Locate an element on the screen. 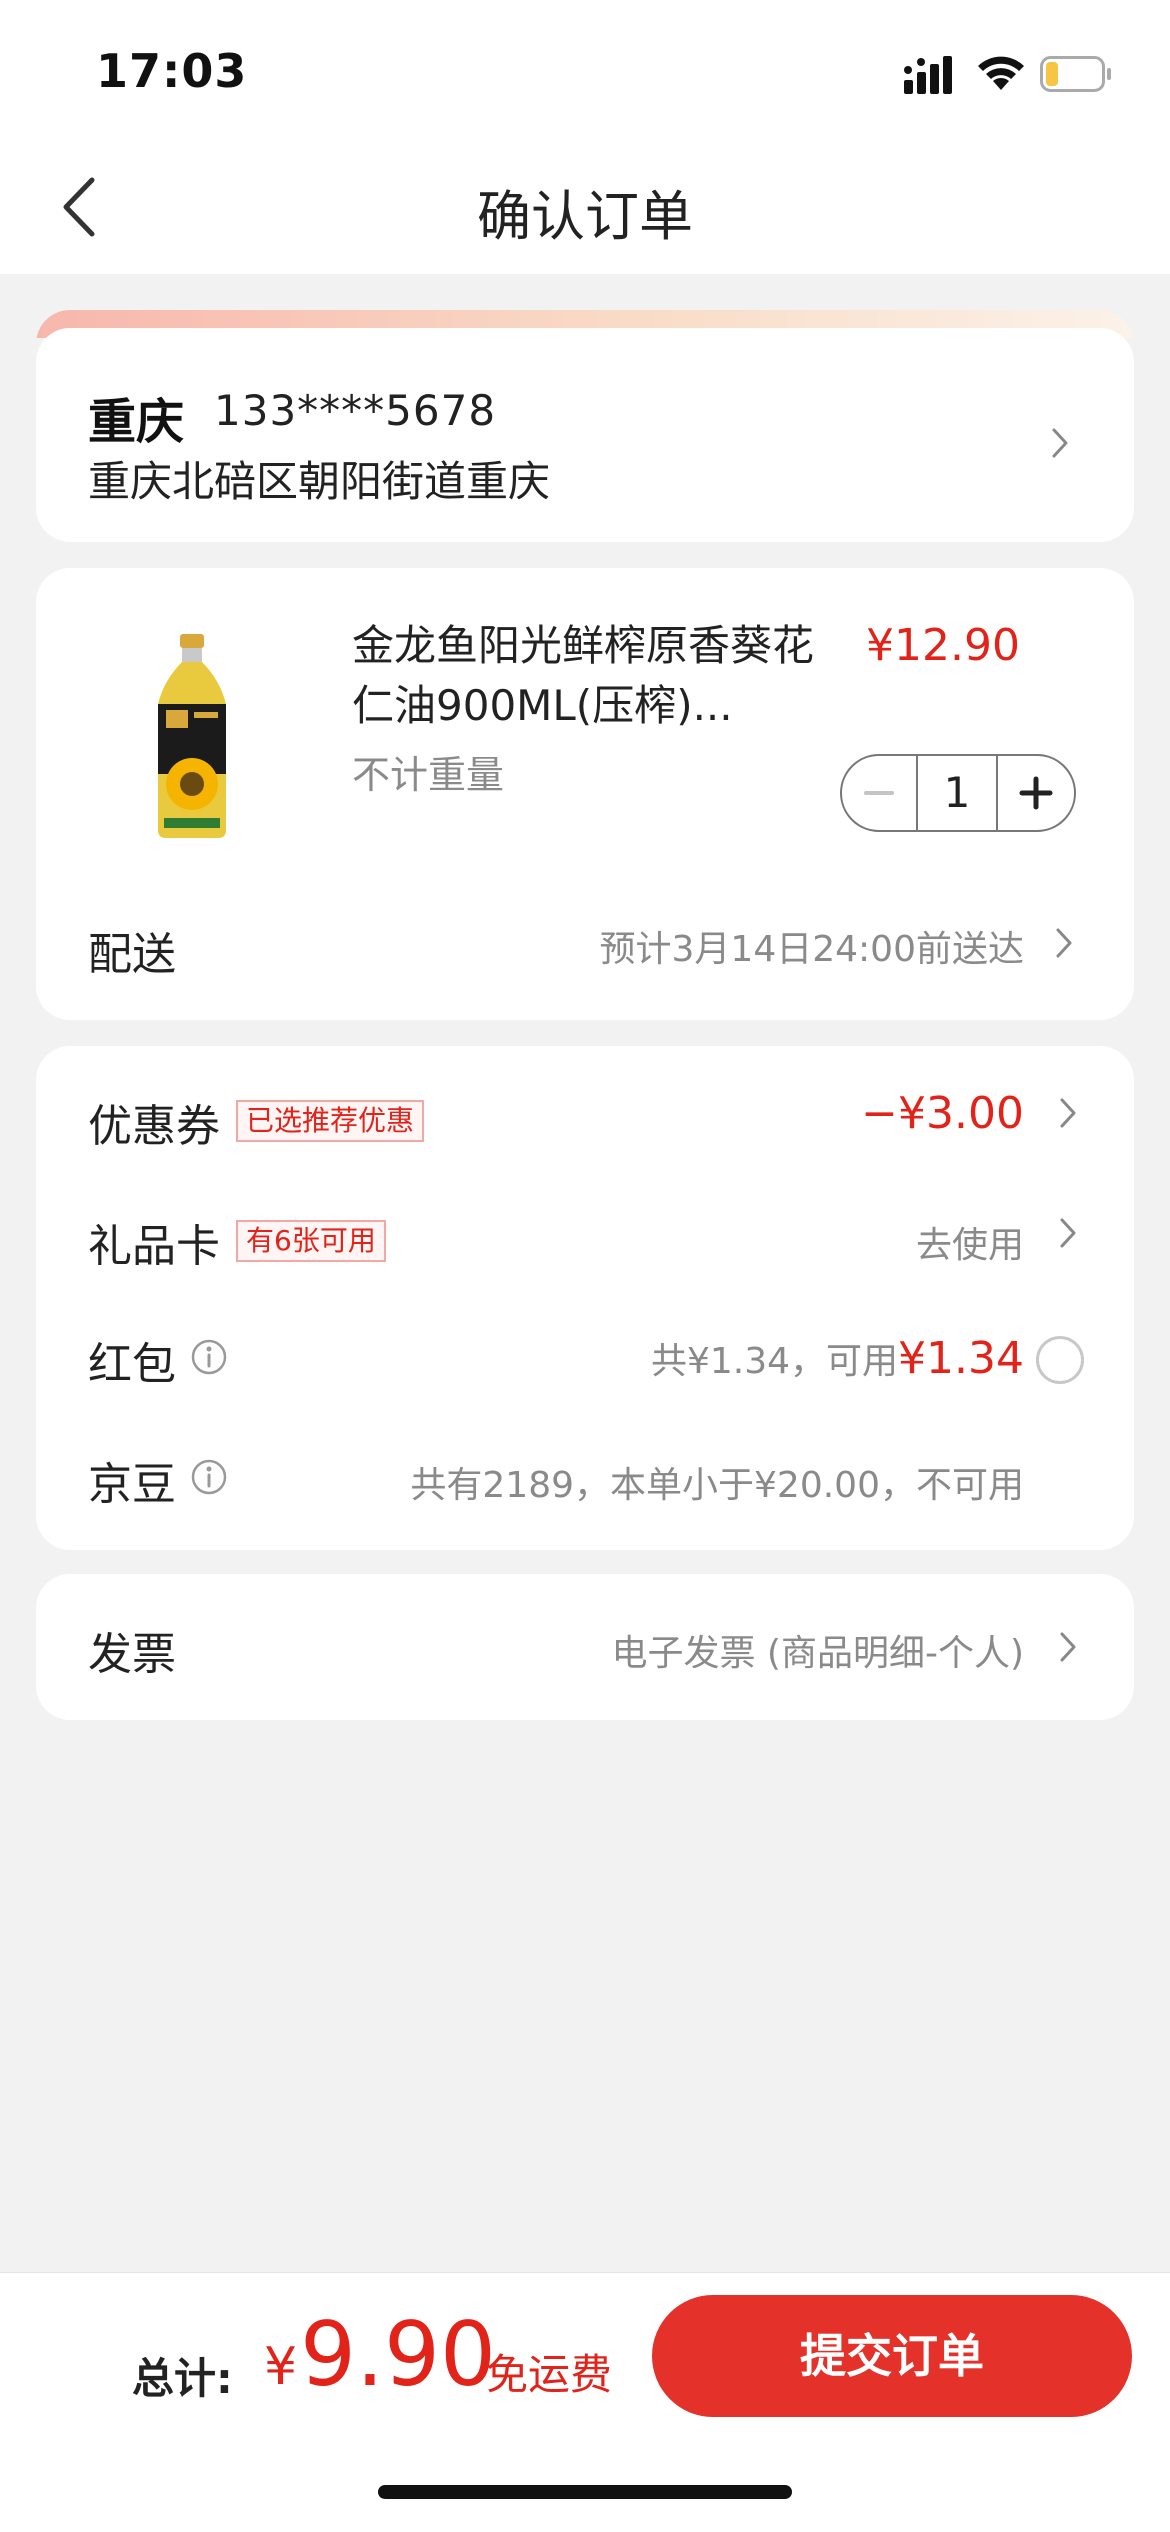 The width and height of the screenshot is (1170, 2532). shipping-label: 配送 is located at coordinates (132, 954).